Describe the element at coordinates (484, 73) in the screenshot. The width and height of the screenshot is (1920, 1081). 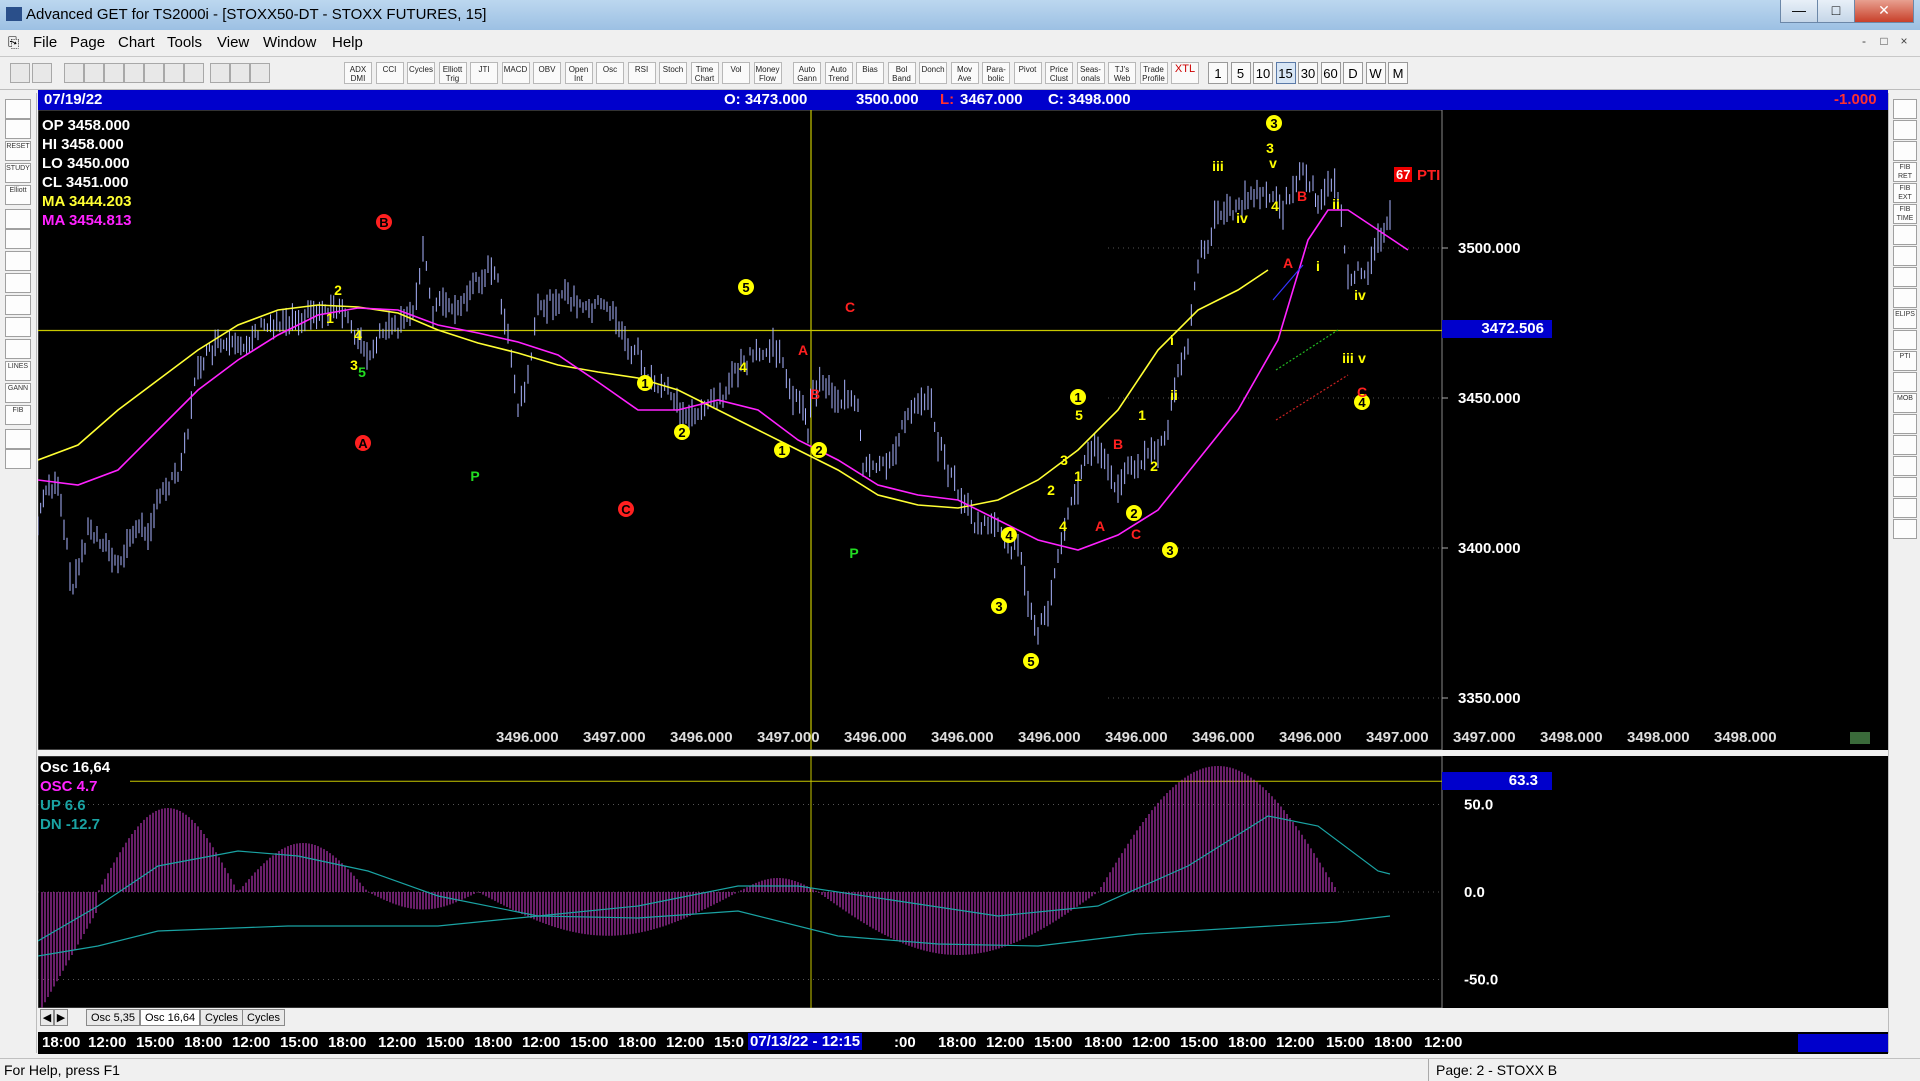
I see `indicator-button-4: JTI` at that location.